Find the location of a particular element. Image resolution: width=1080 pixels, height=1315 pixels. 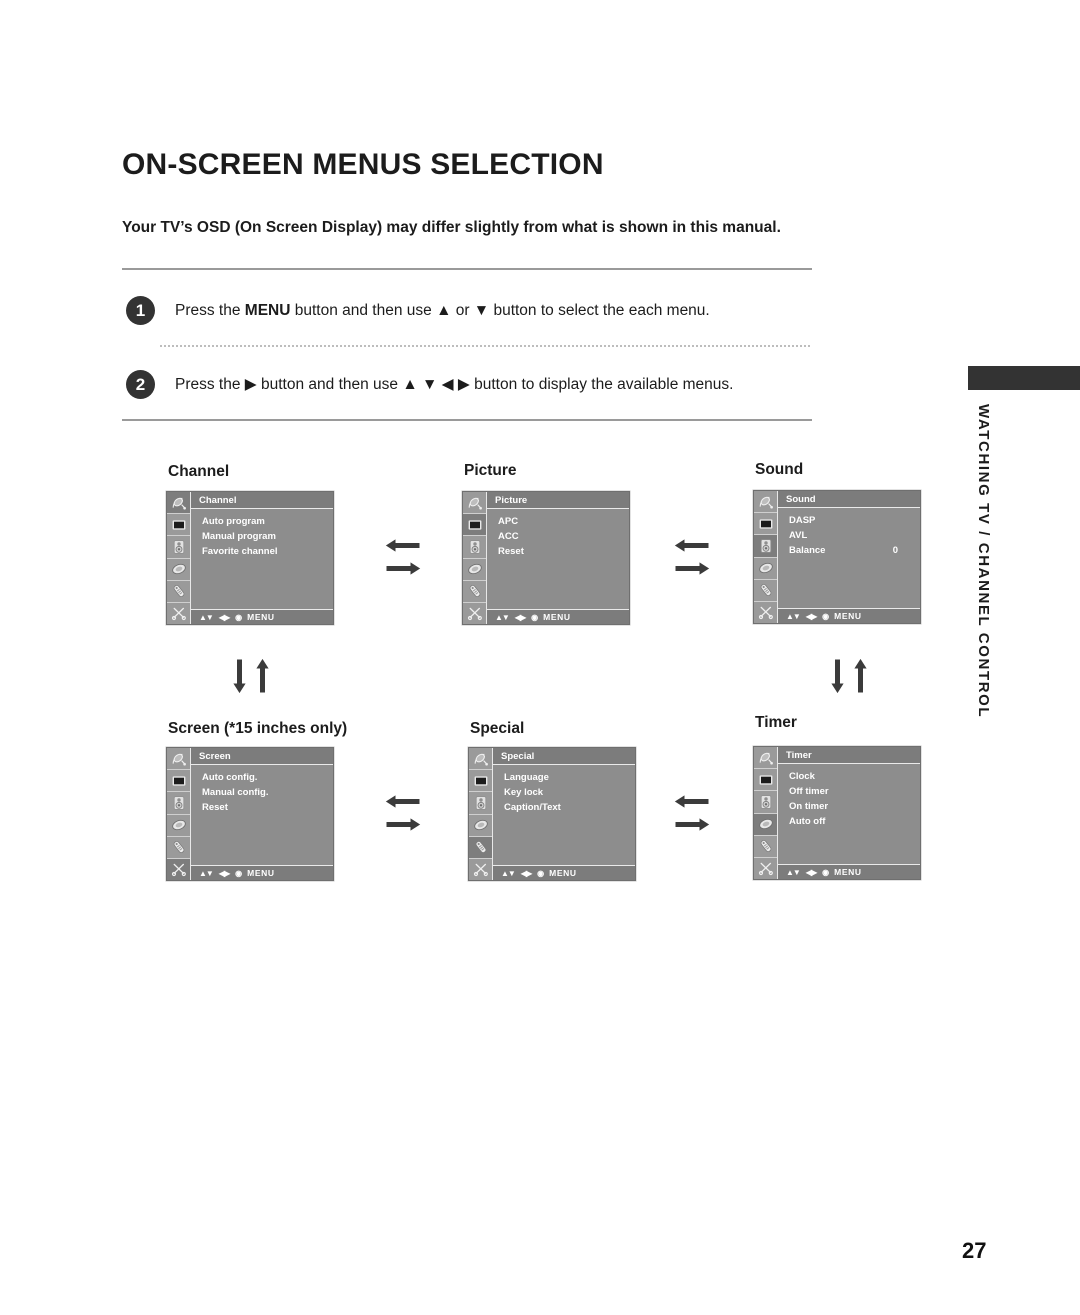

osd-nav-updown-icon: ▲▼ is located at coordinates (793, 616).